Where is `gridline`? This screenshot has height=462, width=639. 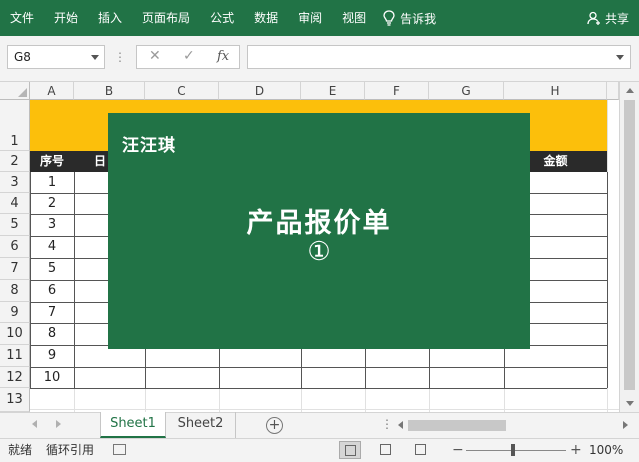 gridline is located at coordinates (324, 409).